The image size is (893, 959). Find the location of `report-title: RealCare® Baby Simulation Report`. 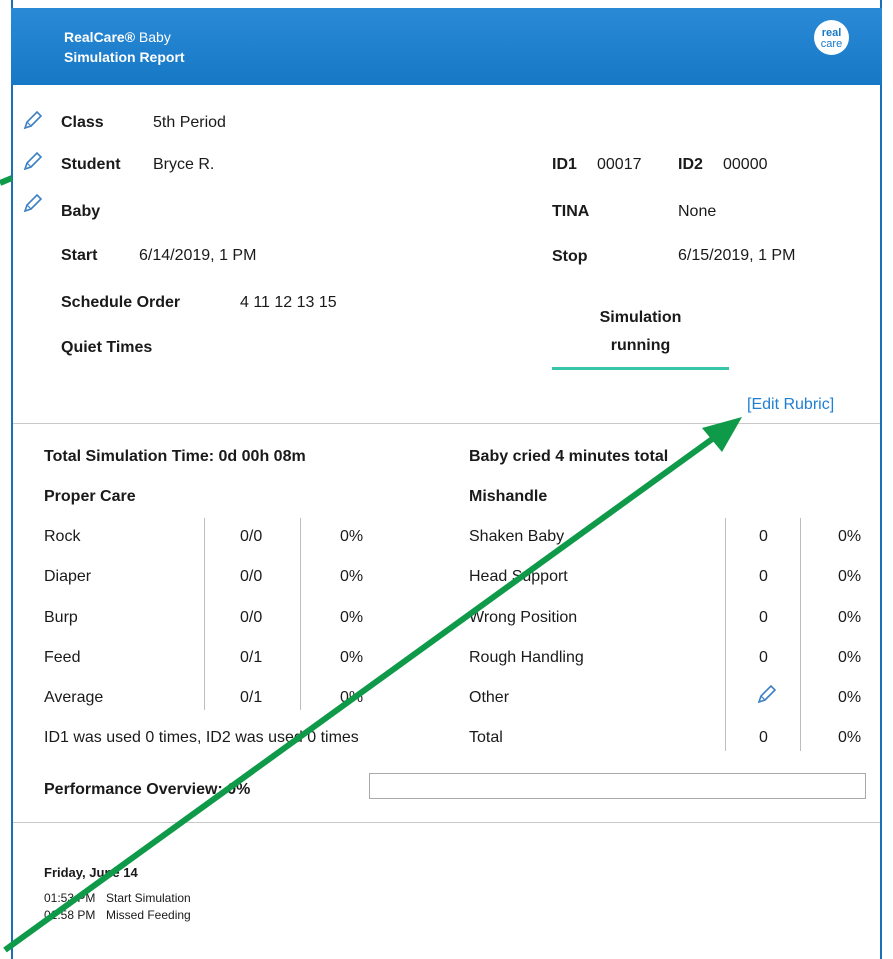

report-title: RealCare® Baby Simulation Report is located at coordinates (124, 47).